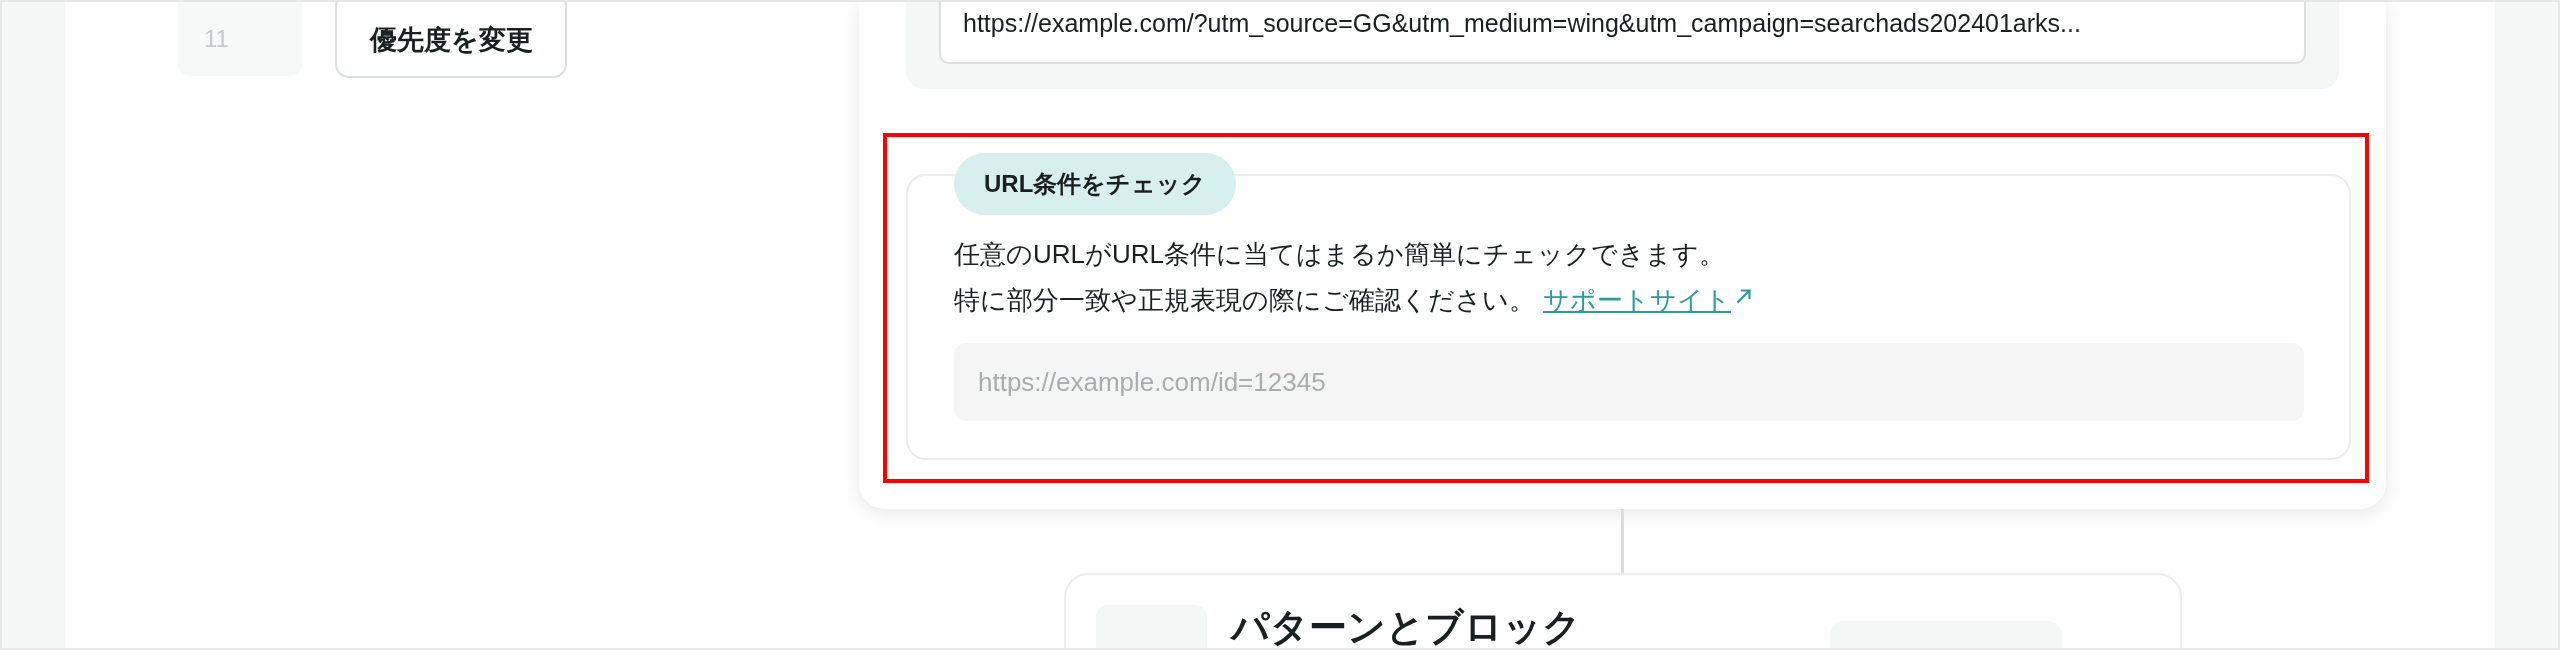 Image resolution: width=2560 pixels, height=650 pixels. Describe the element at coordinates (451, 40) in the screenshot. I see `change-priority-button: 優先度を変更` at that location.